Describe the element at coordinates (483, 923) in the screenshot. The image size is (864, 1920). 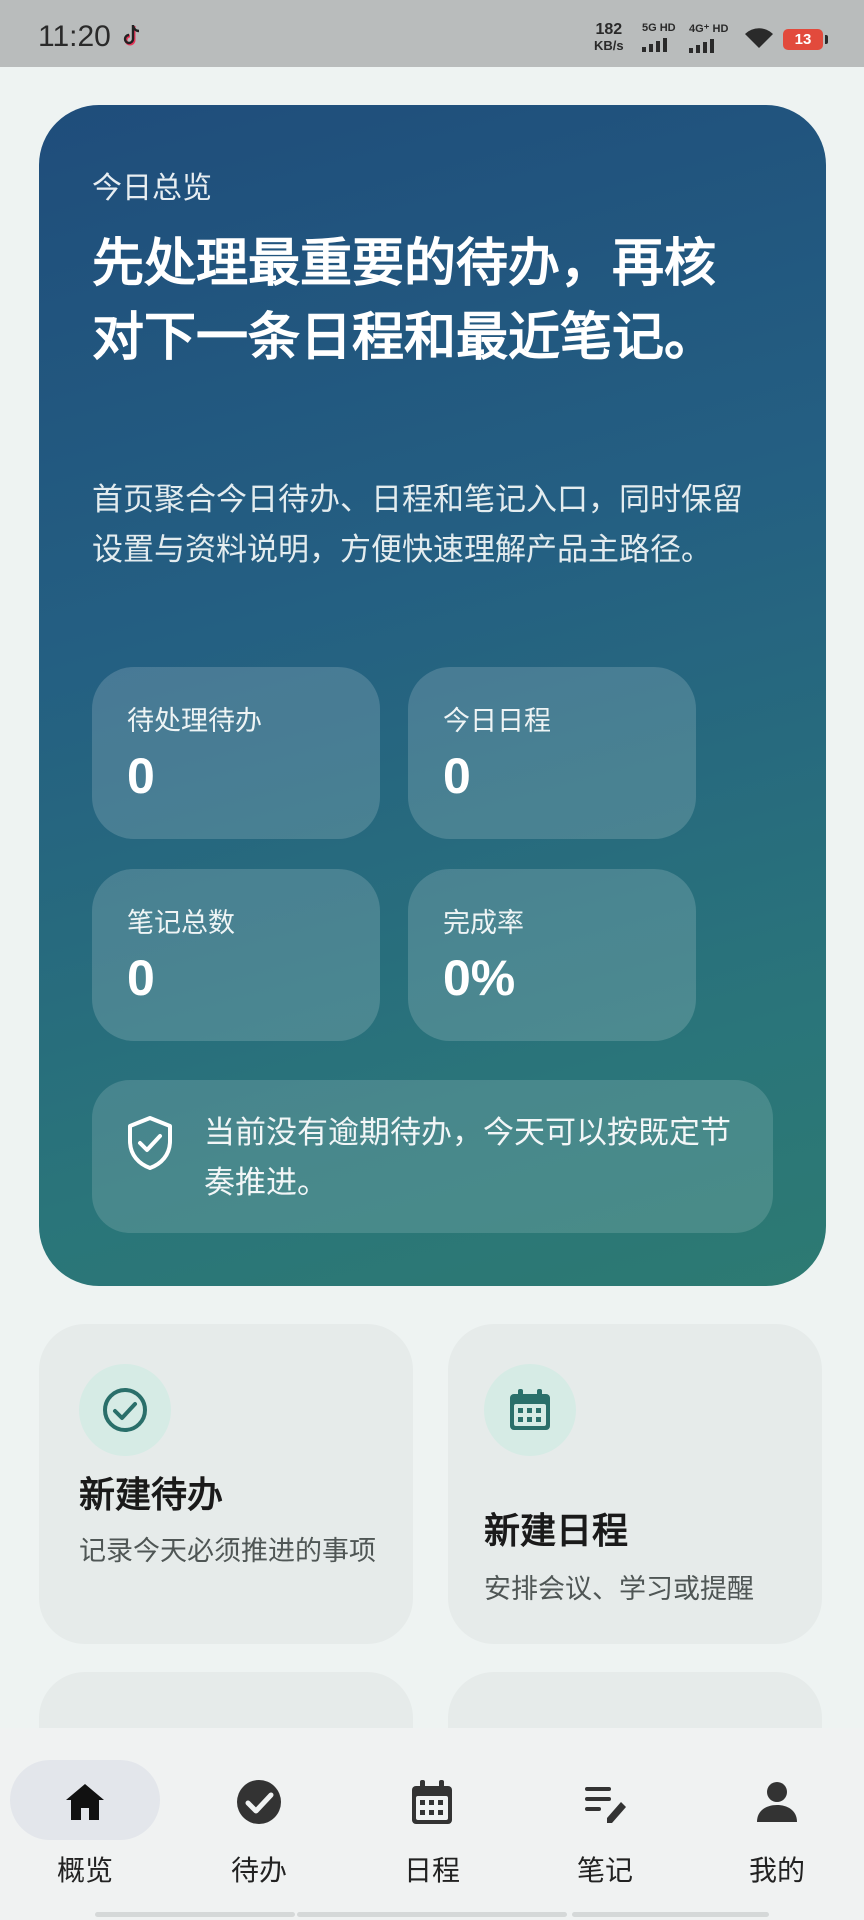
I see `stat-label: 完成率` at that location.